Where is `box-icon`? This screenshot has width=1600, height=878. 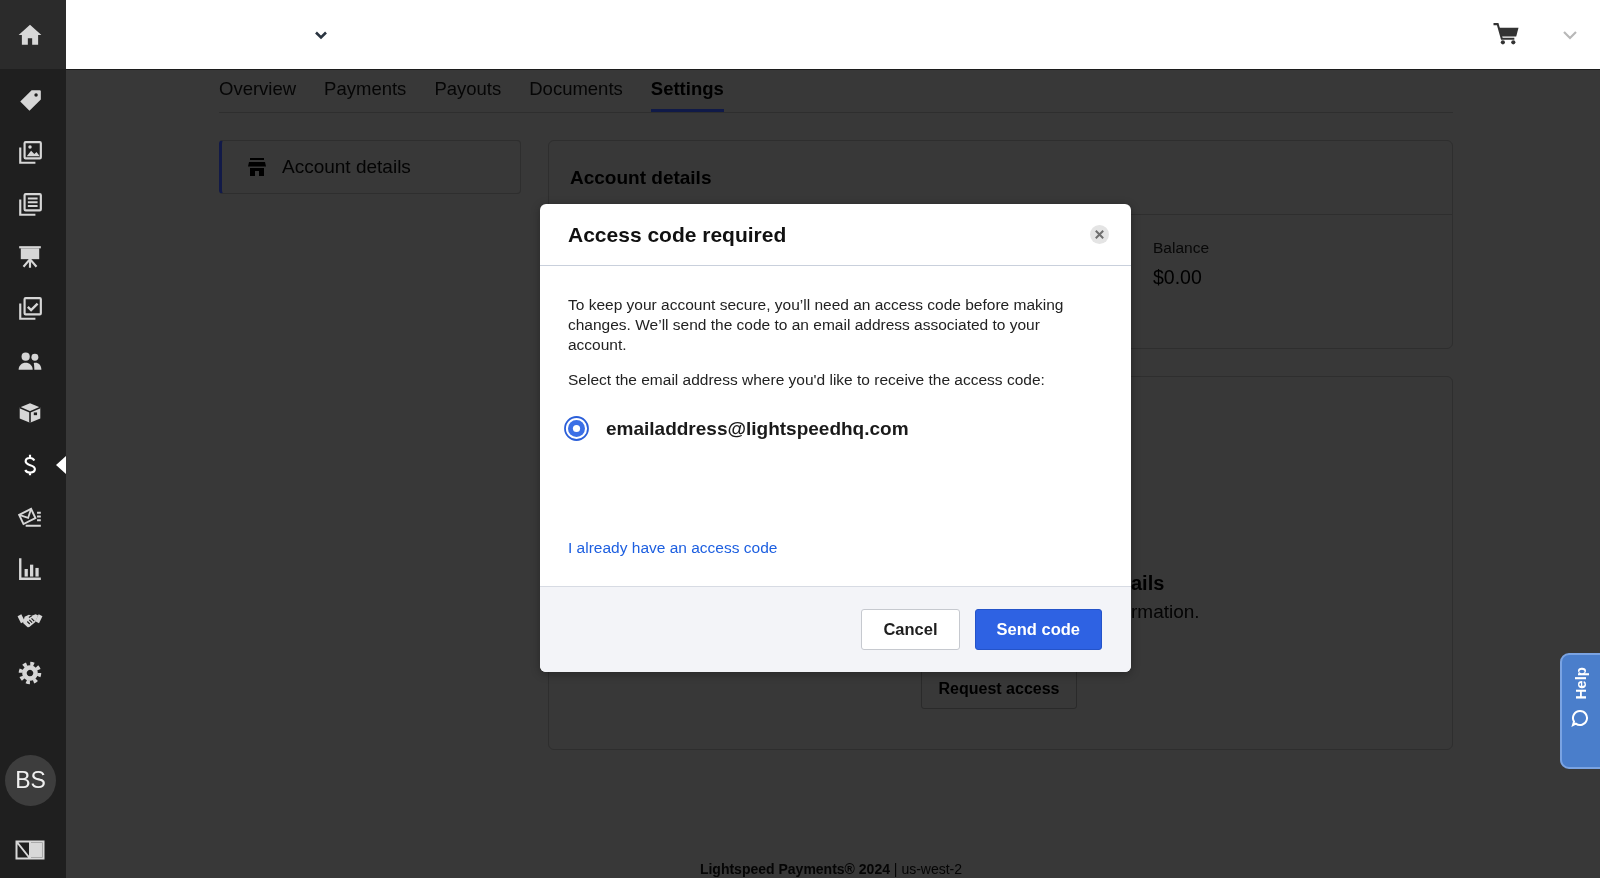 box-icon is located at coordinates (30, 413).